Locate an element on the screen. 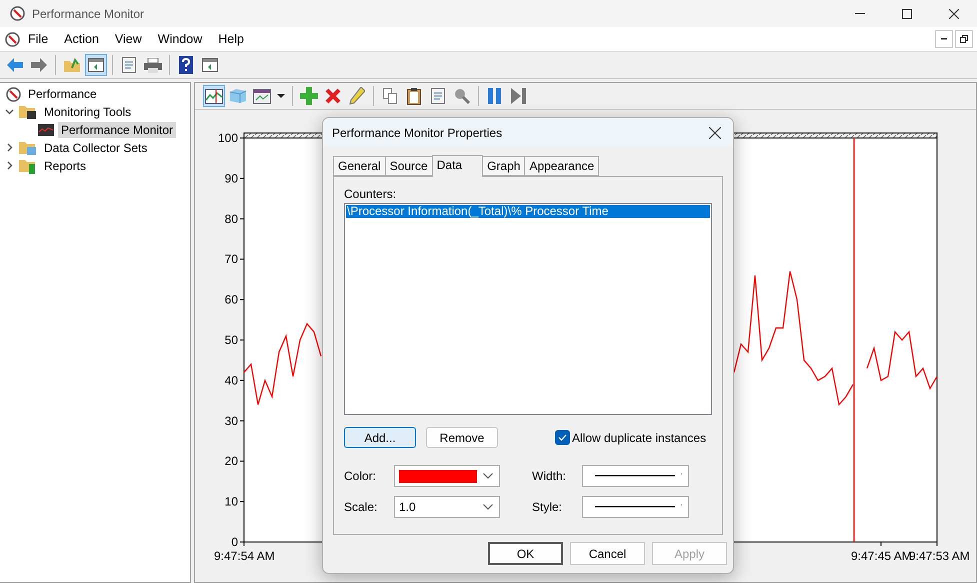  x-axis-tick: 9:47:53 AM is located at coordinates (939, 552).